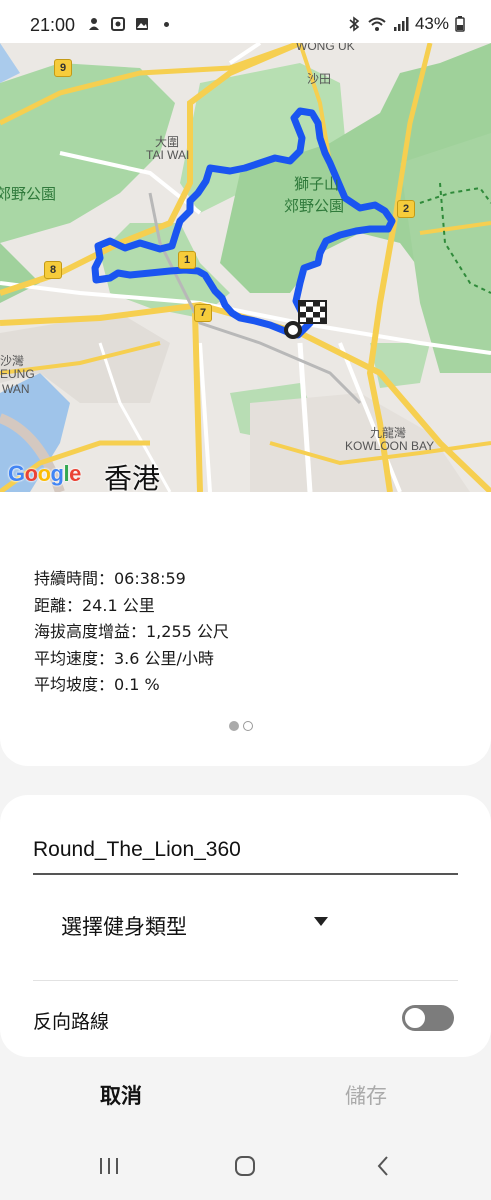 The height and width of the screenshot is (1200, 491). Describe the element at coordinates (124, 658) in the screenshot. I see `stat-average-speed: 平均速度：3.6 公里/小時` at that location.